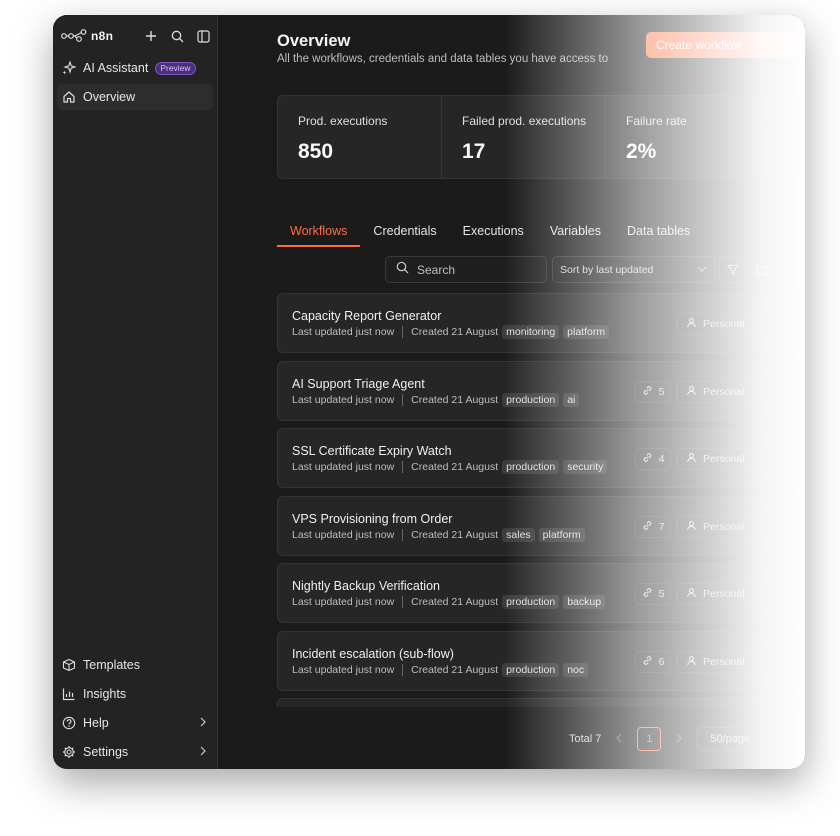 The height and width of the screenshot is (836, 840). What do you see at coordinates (151, 36) in the screenshot?
I see `add-icon` at bounding box center [151, 36].